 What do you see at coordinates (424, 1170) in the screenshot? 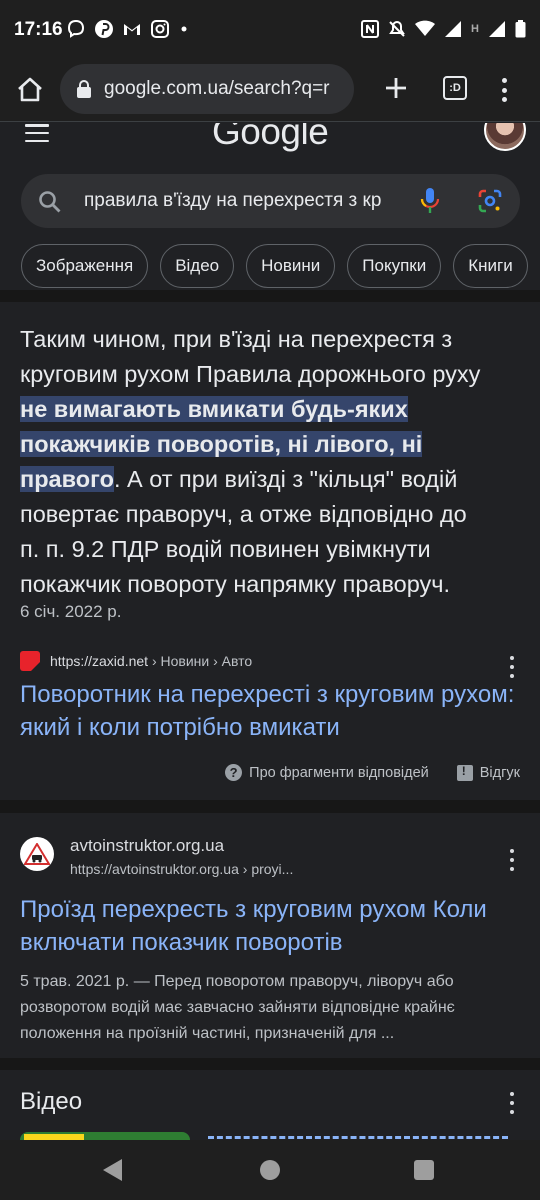
I see `recents-icon` at bounding box center [424, 1170].